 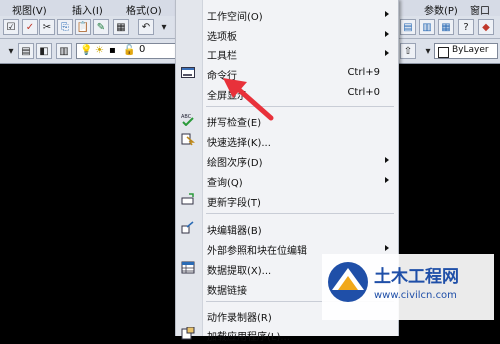 What do you see at coordinates (47, 27) in the screenshot?
I see `cut-icon: ✂` at bounding box center [47, 27].